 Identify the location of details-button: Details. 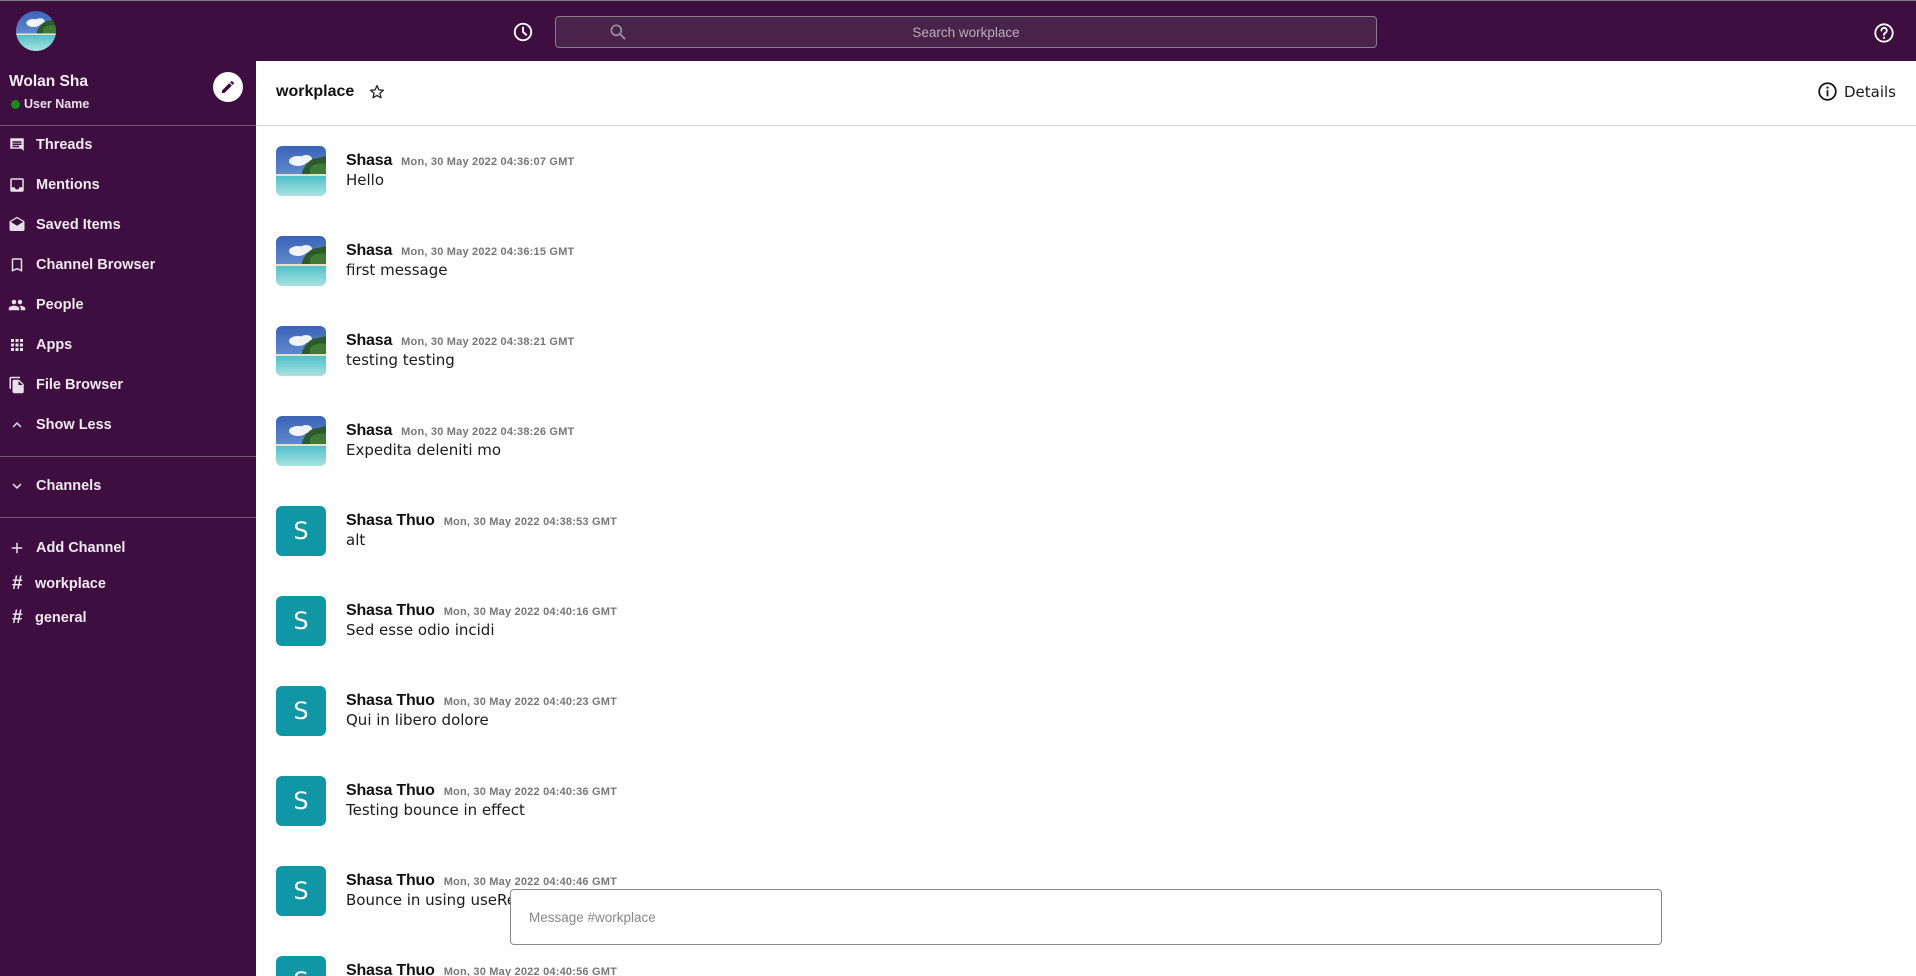
(1856, 91).